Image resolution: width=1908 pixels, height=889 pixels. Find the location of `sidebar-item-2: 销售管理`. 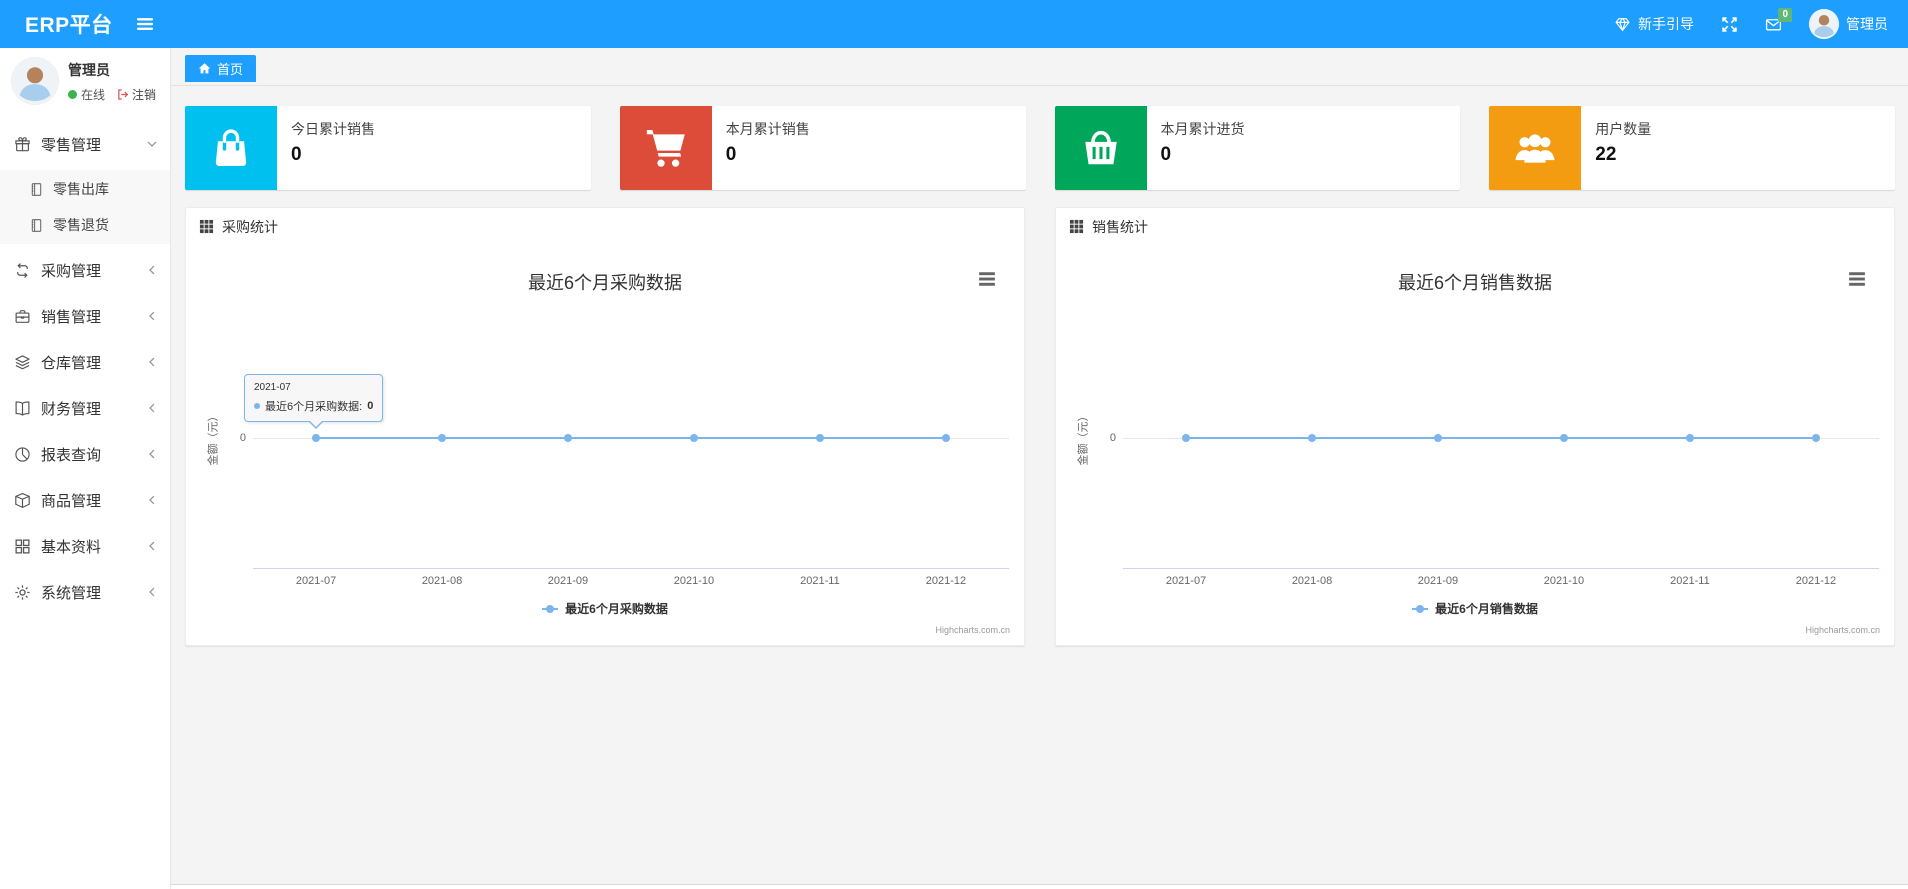

sidebar-item-2: 销售管理 is located at coordinates (85, 316).